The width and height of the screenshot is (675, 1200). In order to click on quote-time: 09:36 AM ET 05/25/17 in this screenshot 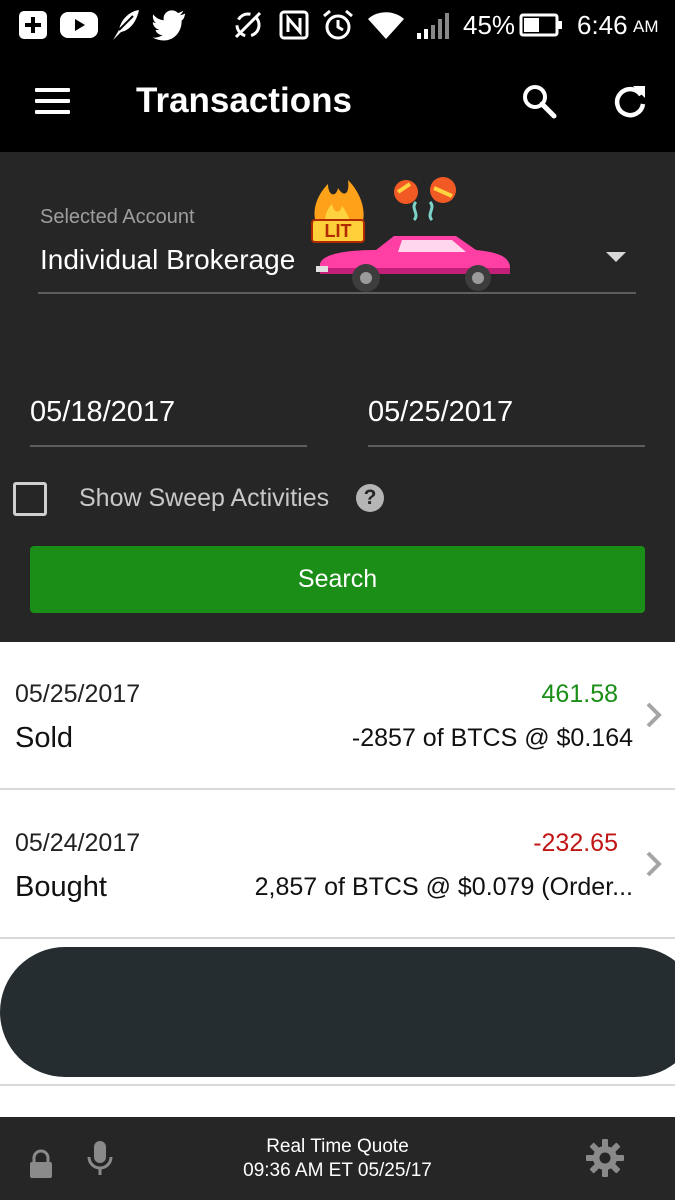, I will do `click(337, 1170)`.